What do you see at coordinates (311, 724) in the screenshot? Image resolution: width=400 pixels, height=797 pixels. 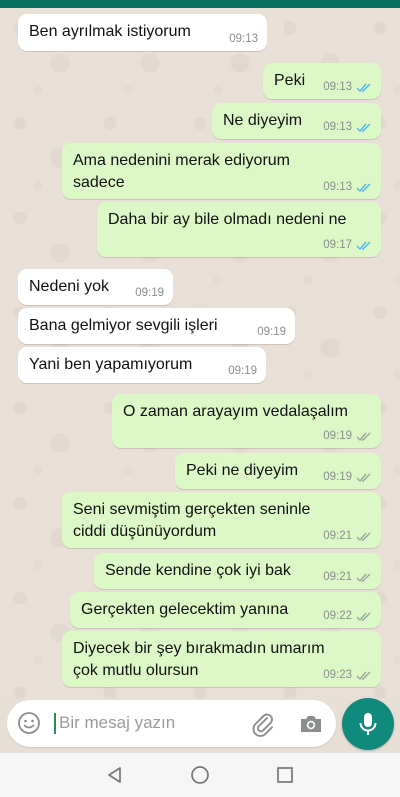 I see `camera-icon` at bounding box center [311, 724].